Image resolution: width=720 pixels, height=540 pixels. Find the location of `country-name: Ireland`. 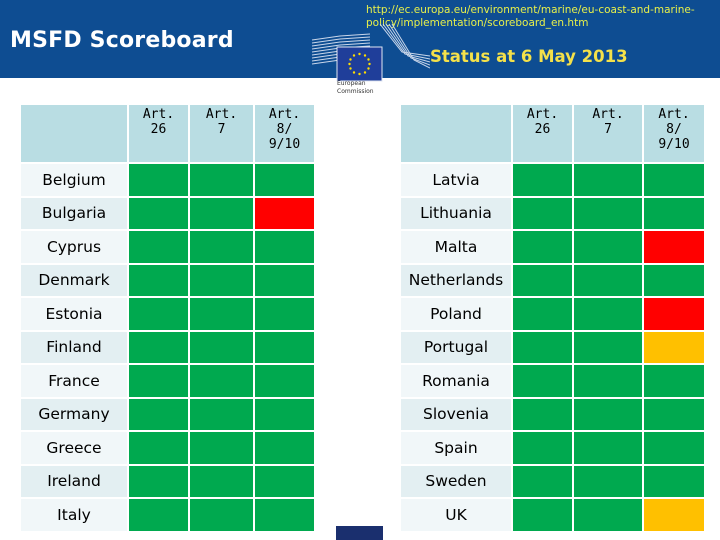

country-name: Ireland is located at coordinates (74, 481).